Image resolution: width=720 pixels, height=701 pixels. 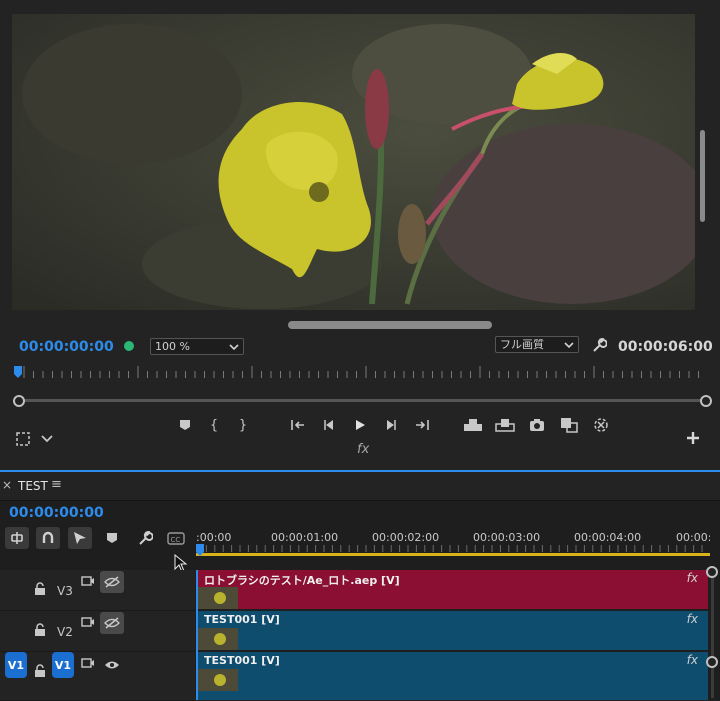 What do you see at coordinates (172, 346) in the screenshot?
I see `zoom-value: 100 %` at bounding box center [172, 346].